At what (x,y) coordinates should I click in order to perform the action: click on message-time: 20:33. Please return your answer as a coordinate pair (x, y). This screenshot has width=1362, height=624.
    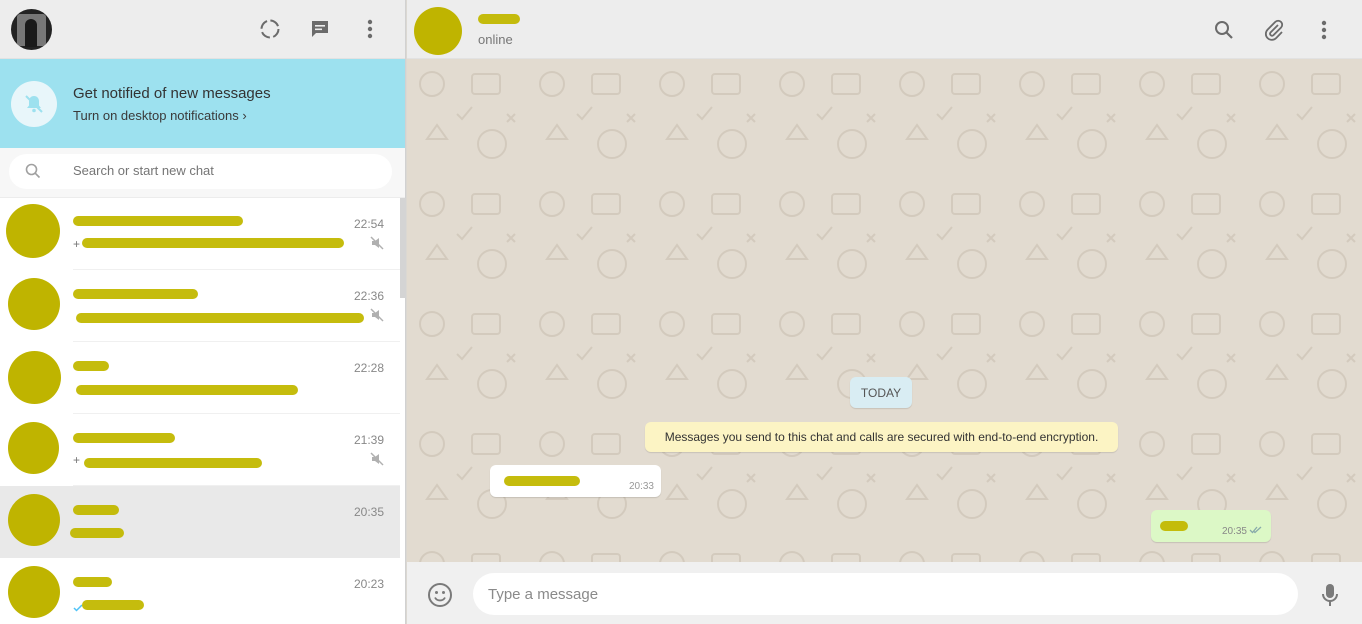
    Looking at the image, I should click on (641, 486).